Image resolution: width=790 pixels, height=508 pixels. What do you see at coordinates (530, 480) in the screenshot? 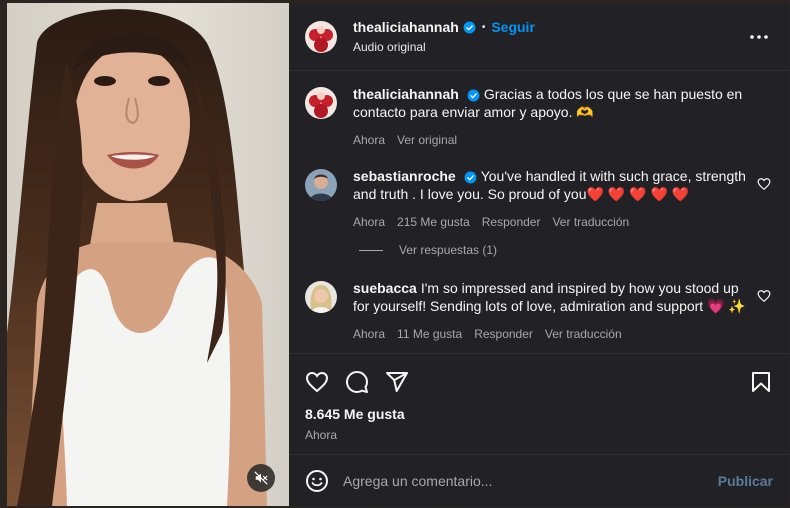
I see `comment-input` at bounding box center [530, 480].